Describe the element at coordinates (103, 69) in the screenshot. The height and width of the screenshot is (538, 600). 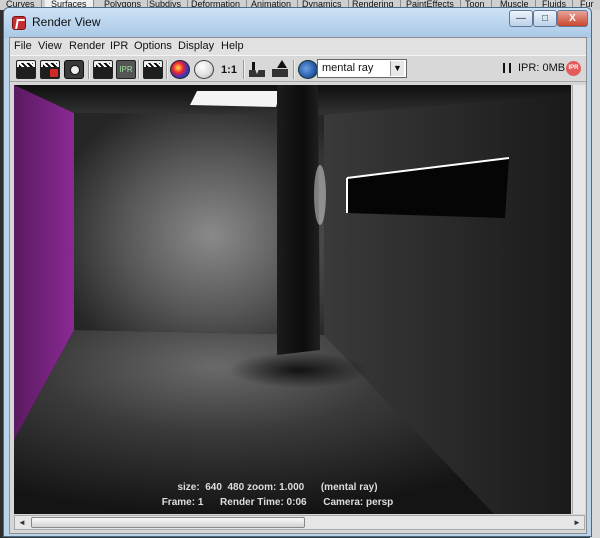
I see `ipr-render-icon` at that location.